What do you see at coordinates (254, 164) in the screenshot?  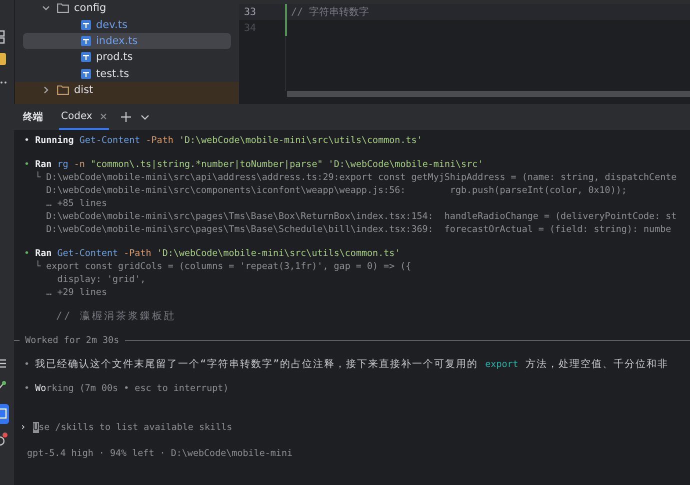 I see `terminal-line: • Ran rg -n "common\.ts|string.*number|toNumber|parse" 'D:\webCode\mobile-mini\src'` at bounding box center [254, 164].